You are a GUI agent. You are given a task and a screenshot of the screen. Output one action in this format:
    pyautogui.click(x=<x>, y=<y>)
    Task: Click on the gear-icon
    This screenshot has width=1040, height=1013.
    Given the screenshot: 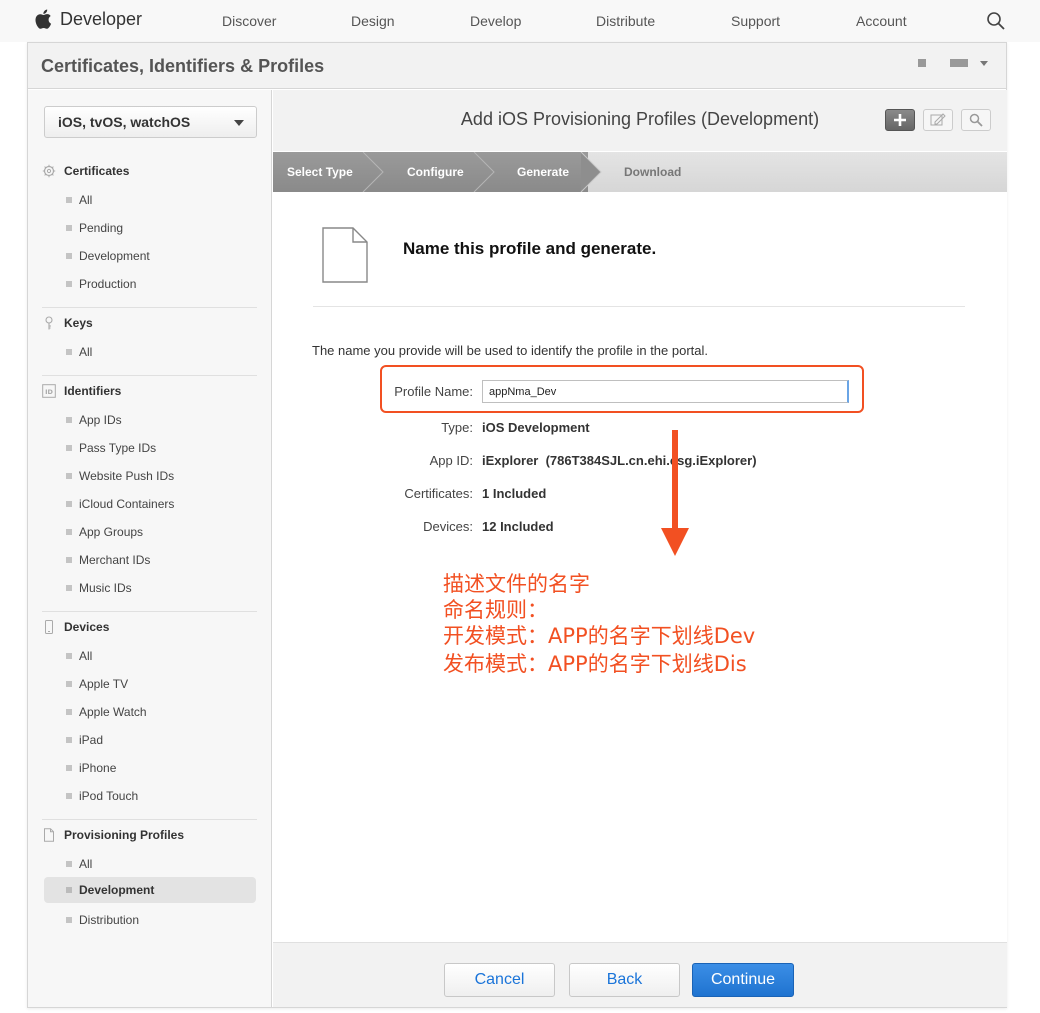 What is the action you would take?
    pyautogui.click(x=49, y=171)
    